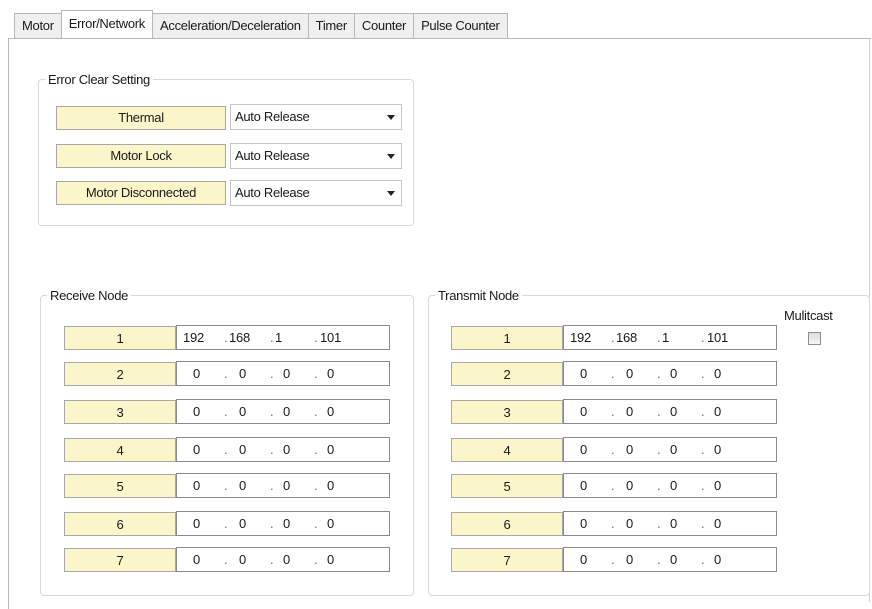 The width and height of the screenshot is (872, 609). Describe the element at coordinates (460, 25) in the screenshot. I see `tab-pulse-counter: Pulse Counter` at that location.